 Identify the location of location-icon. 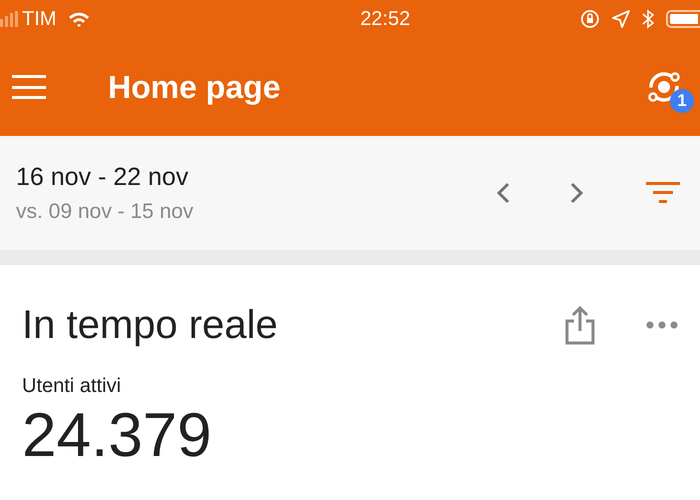
(621, 19).